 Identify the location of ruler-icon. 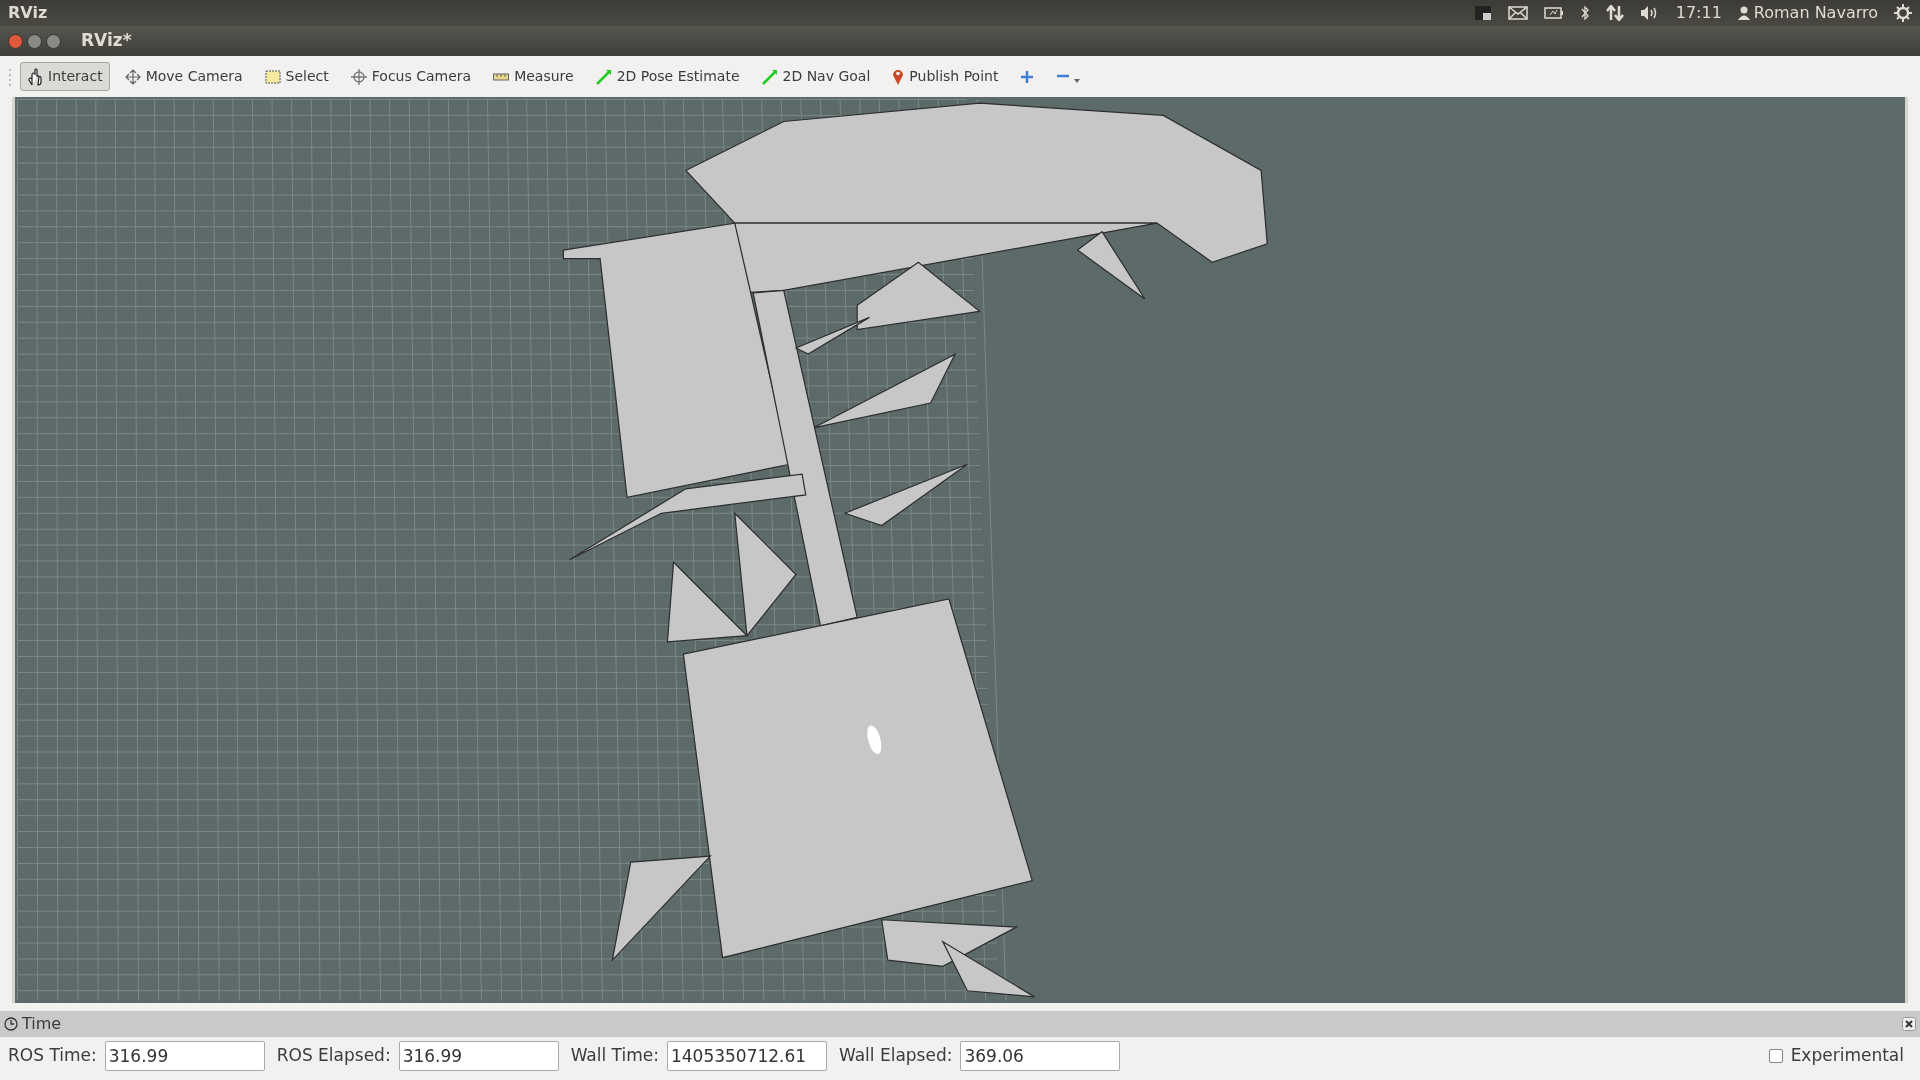
(501, 76).